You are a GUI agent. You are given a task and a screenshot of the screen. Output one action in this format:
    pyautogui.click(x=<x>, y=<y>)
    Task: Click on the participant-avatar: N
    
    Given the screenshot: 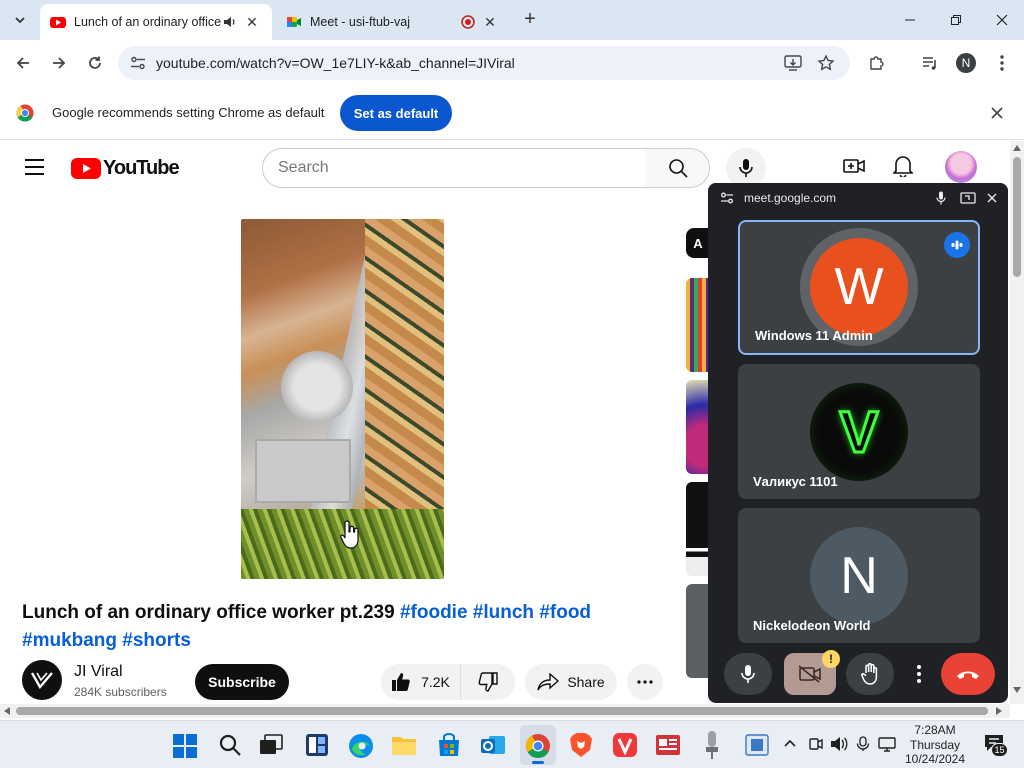 What is the action you would take?
    pyautogui.click(x=859, y=576)
    